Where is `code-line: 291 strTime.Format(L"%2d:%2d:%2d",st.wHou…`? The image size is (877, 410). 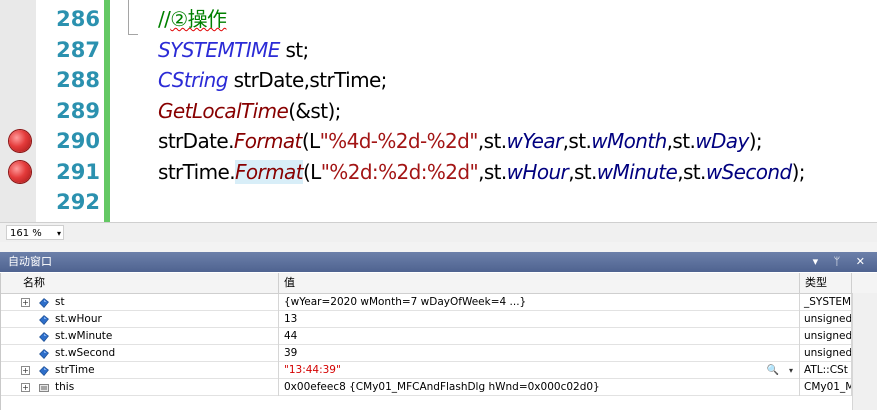
code-line: 291 strTime.Format(L"%2d:%2d:%2d",st.wHou… is located at coordinates (438, 172).